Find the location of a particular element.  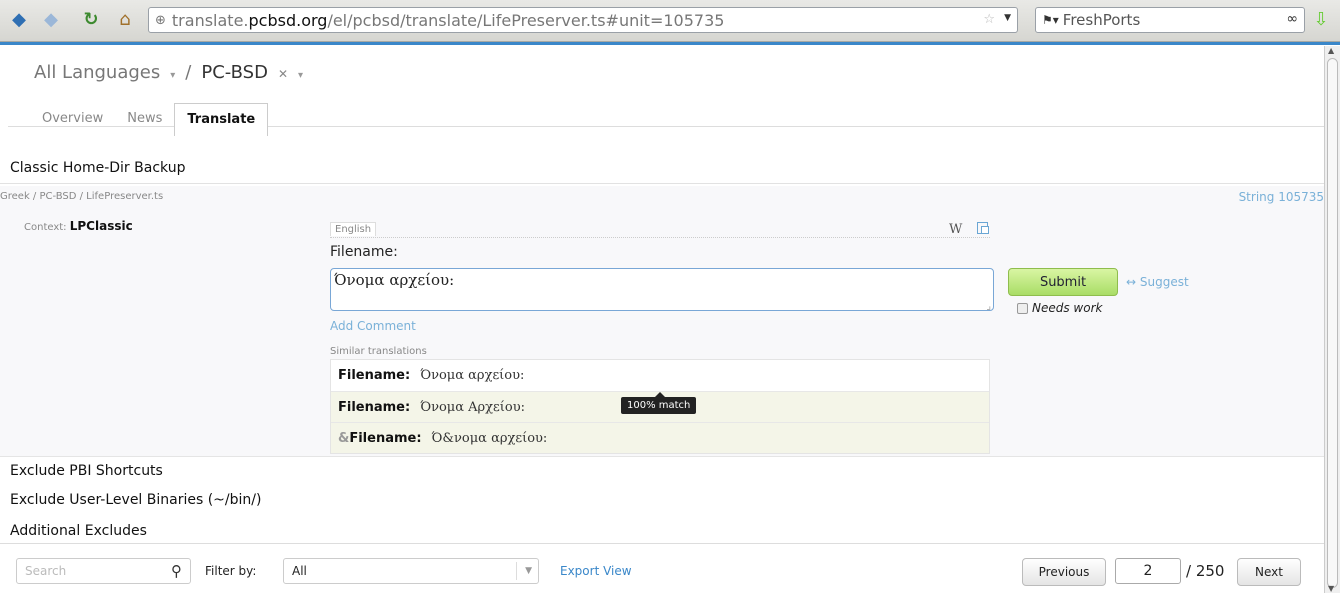

copy-icon is located at coordinates (983, 228).